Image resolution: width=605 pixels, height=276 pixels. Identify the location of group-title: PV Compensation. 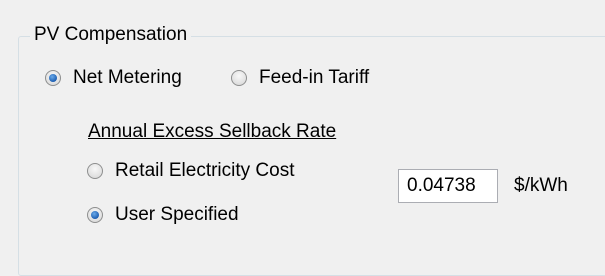
(111, 35).